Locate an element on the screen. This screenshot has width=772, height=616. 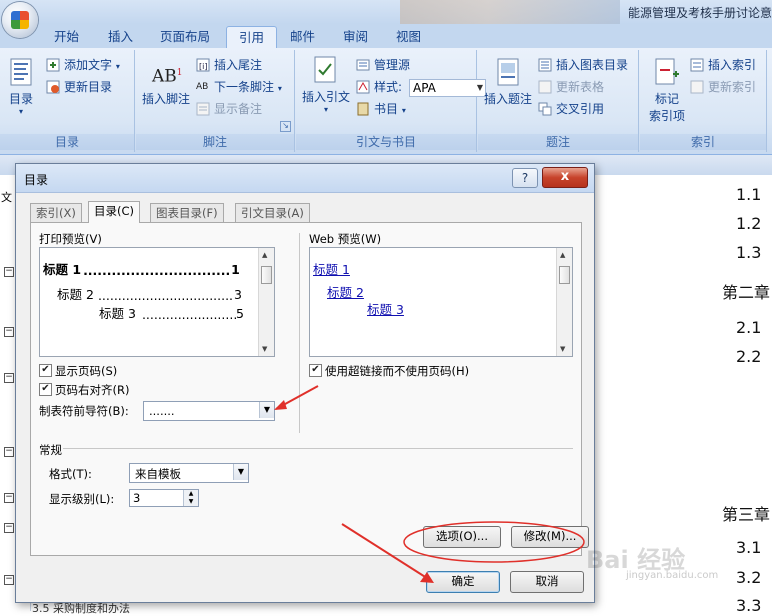
insert-citation-button: 插入引文 ▾ is located at coordinates (326, 85).